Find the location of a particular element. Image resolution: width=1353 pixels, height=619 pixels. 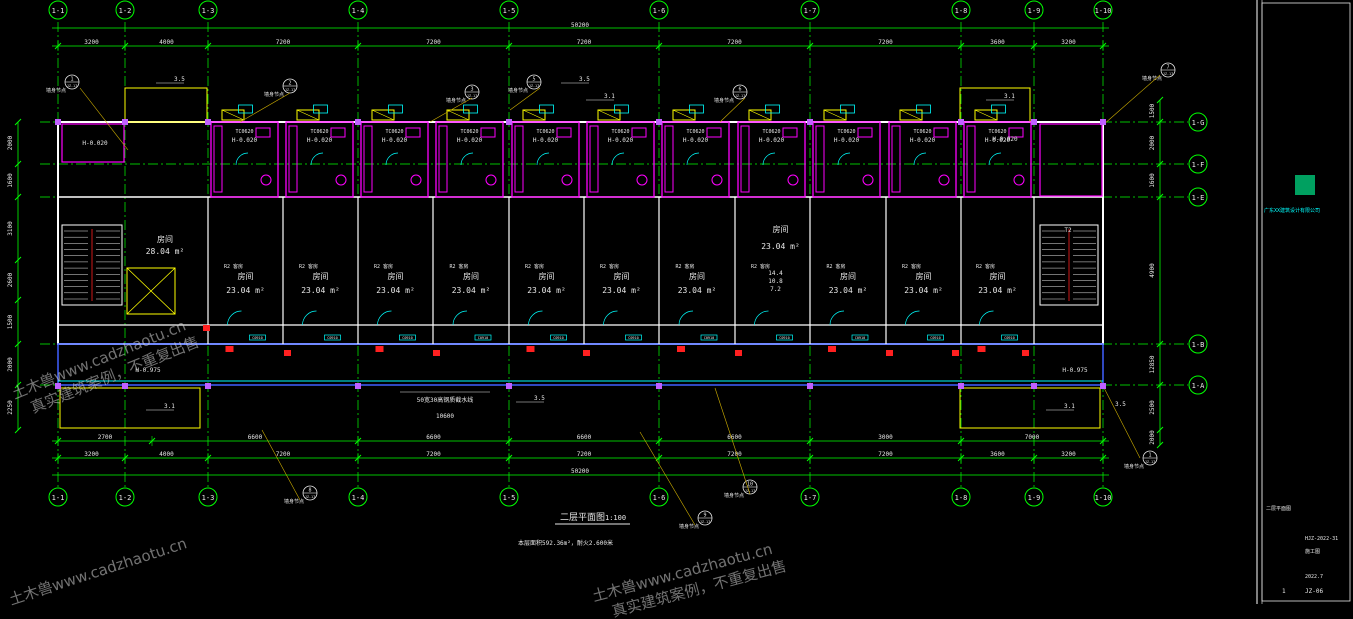

bath-level-3: H-0.020 is located at coordinates (470, 140).